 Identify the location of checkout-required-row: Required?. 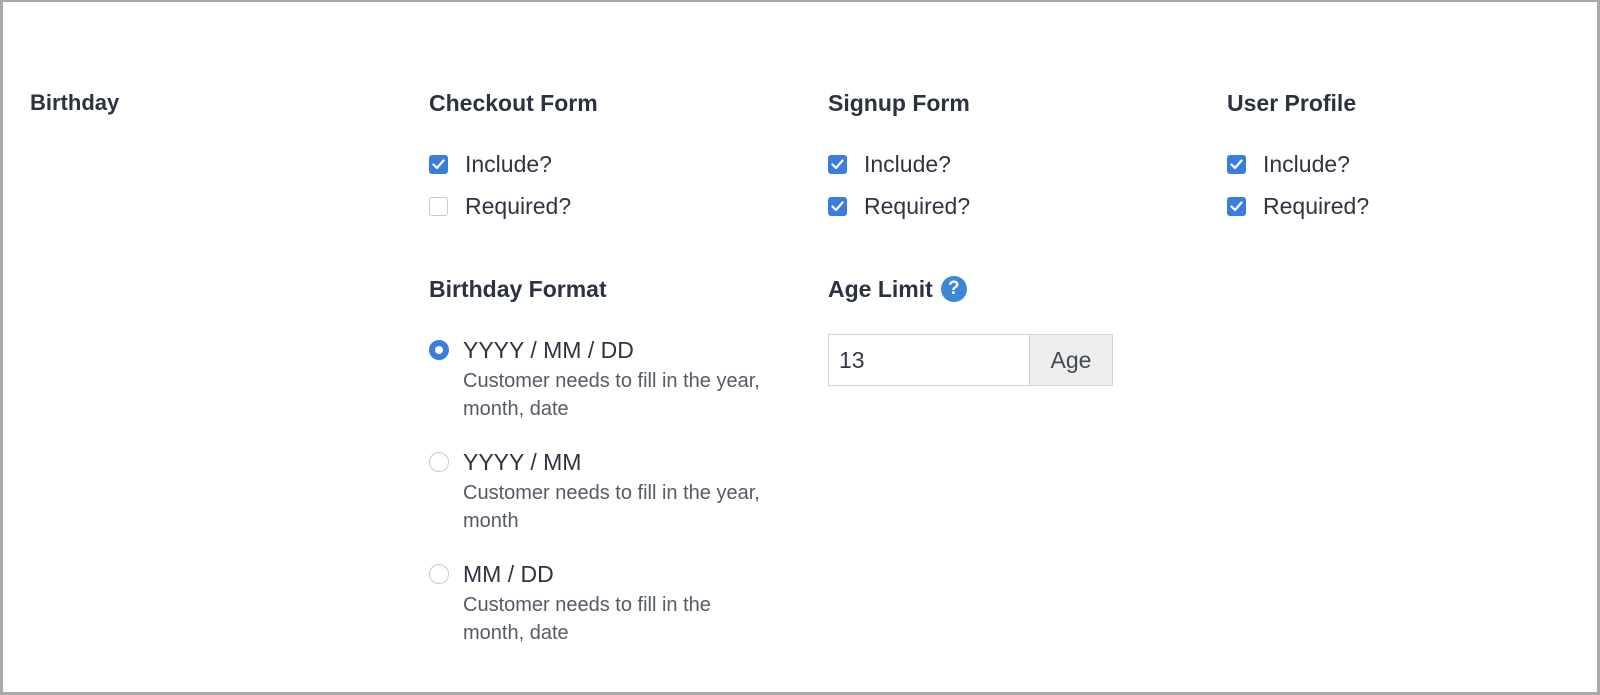
(500, 206).